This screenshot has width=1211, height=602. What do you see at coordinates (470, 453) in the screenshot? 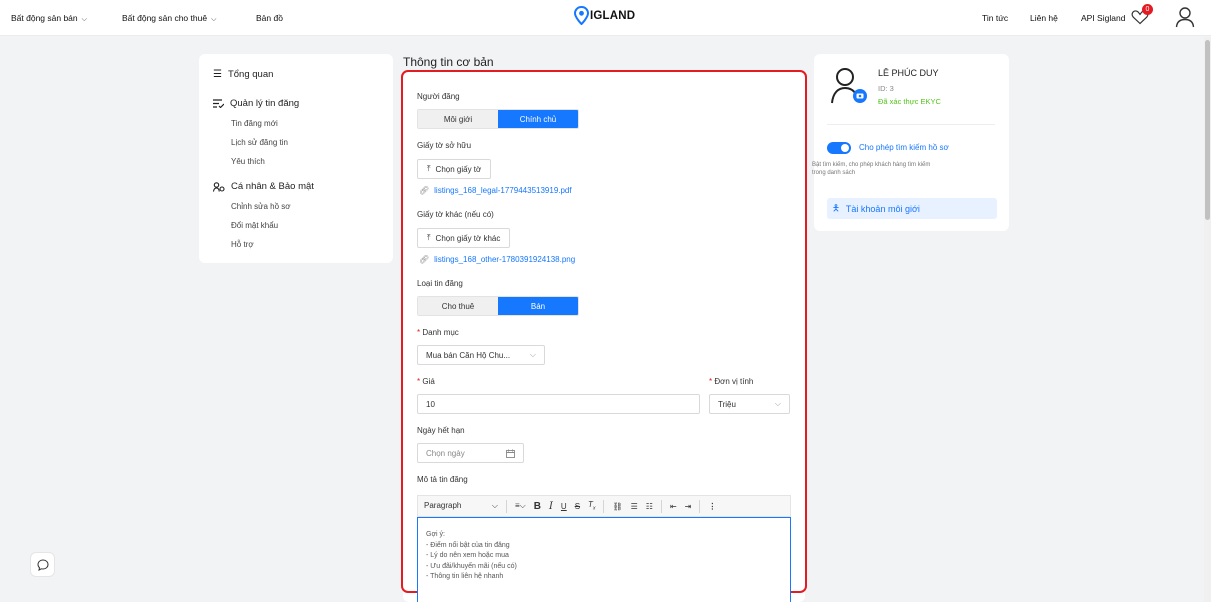
I see `expiry-date-picker: Chọn ngày` at bounding box center [470, 453].